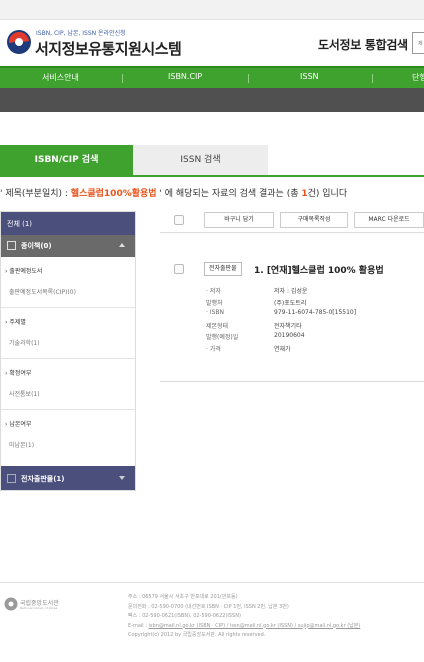 This screenshot has width=424, height=662. Describe the element at coordinates (212, 176) in the screenshot. I see `tab-underline` at that location.